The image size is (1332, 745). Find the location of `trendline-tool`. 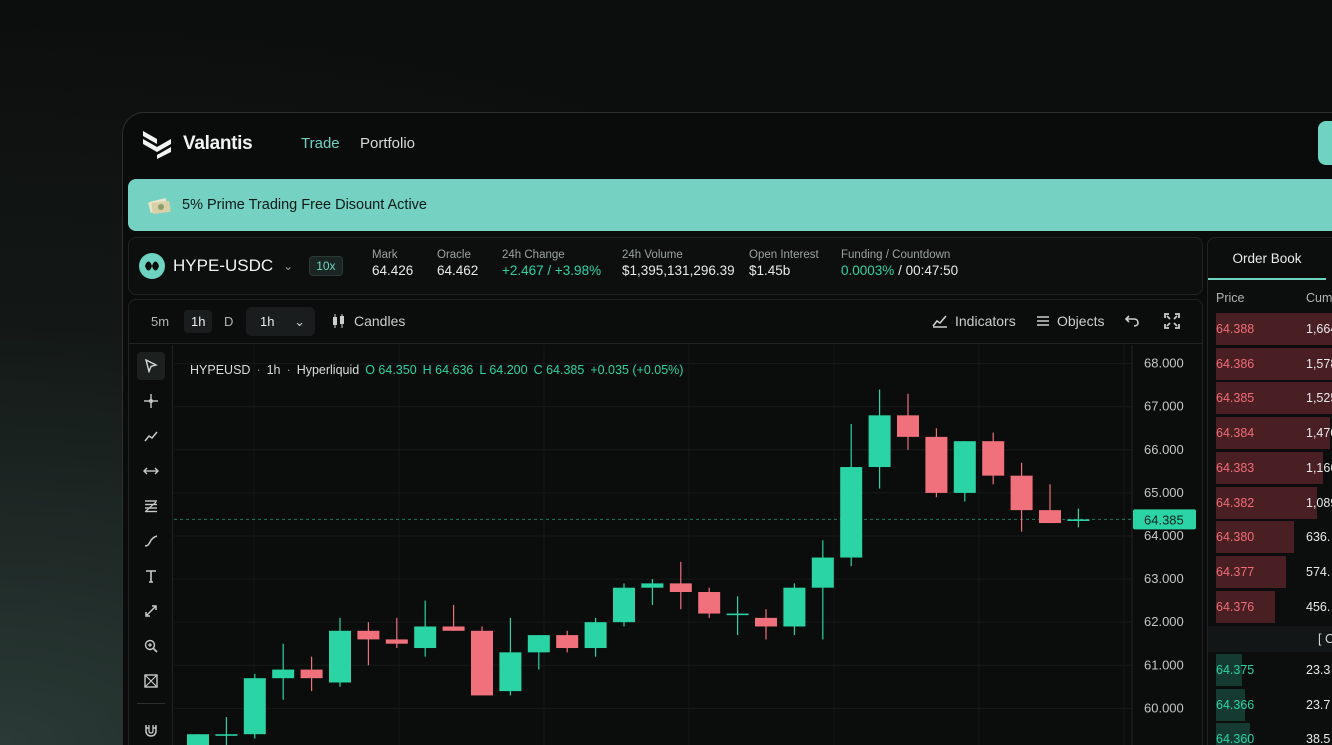

trendline-tool is located at coordinates (151, 436).